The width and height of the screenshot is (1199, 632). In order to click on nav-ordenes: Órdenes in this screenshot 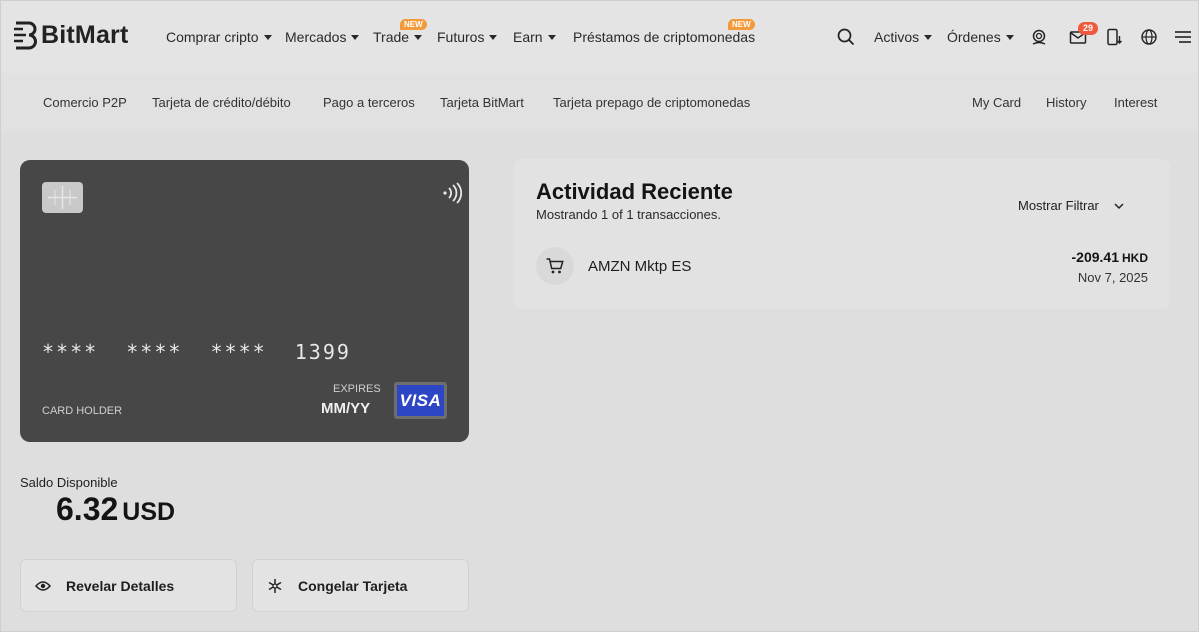, I will do `click(980, 37)`.